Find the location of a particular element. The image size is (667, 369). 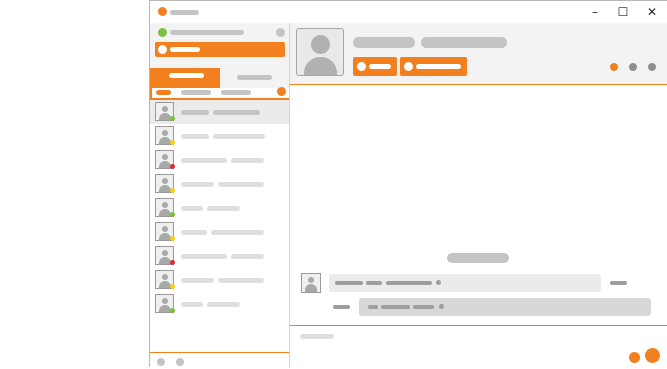

footer-help-icon is located at coordinates (180, 362).